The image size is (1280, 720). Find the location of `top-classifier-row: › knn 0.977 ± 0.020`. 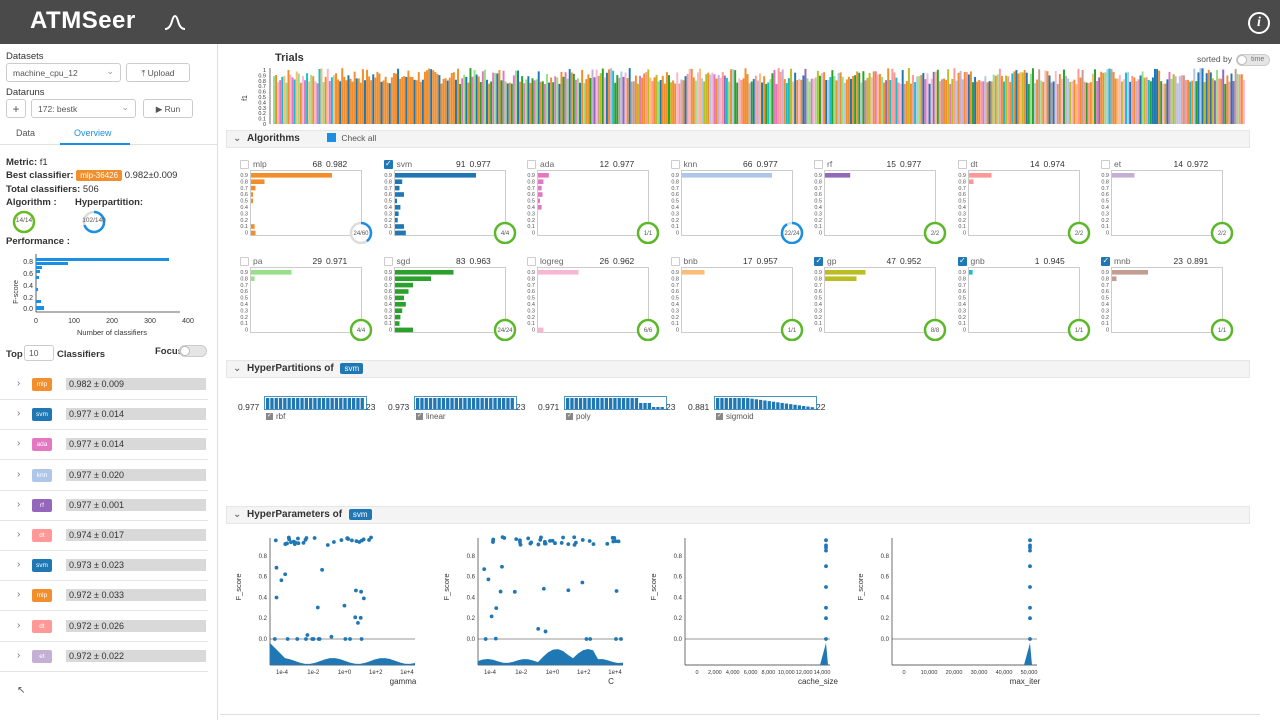

top-classifier-row: › knn 0.977 ± 0.020 is located at coordinates (104, 476).